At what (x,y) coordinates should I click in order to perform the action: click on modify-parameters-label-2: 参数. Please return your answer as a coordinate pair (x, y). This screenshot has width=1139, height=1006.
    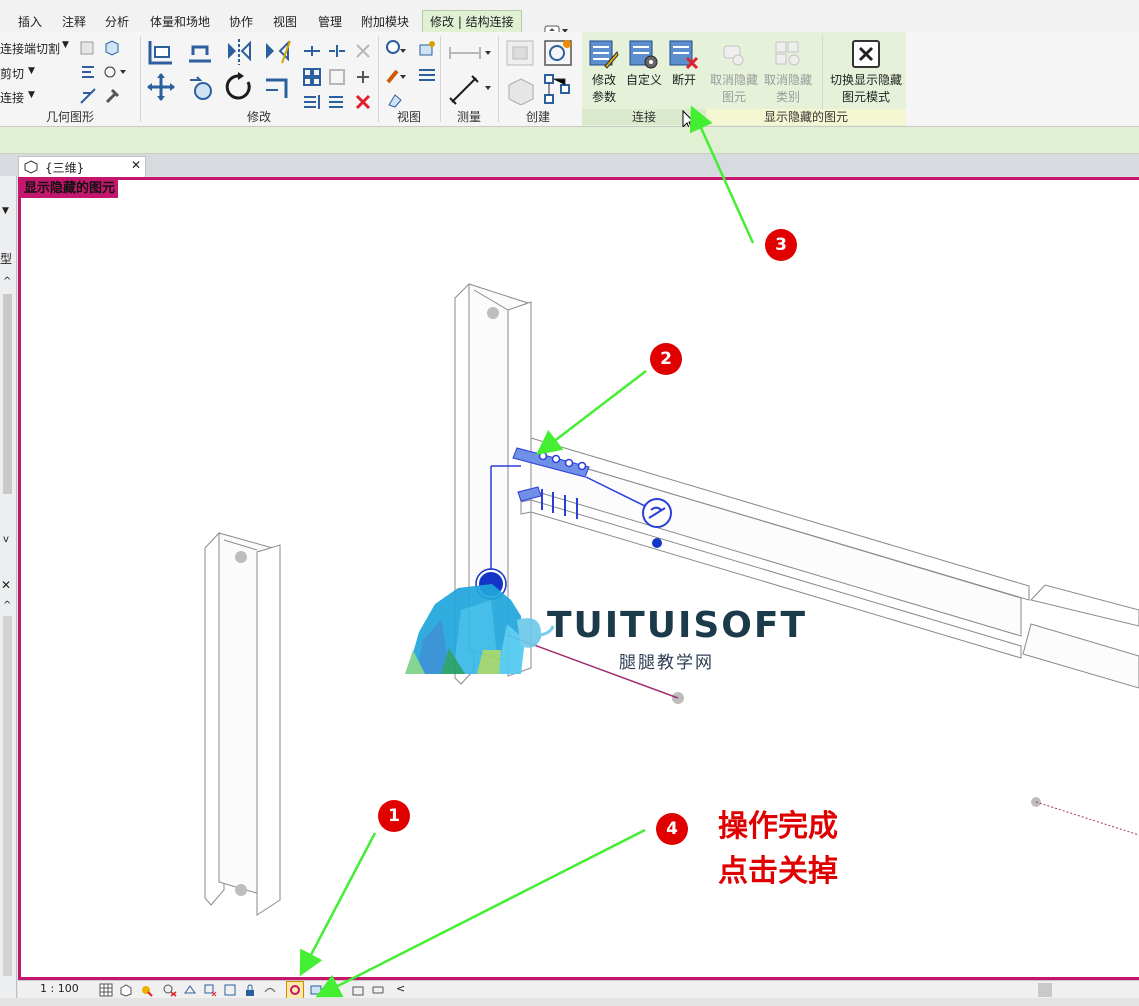
    Looking at the image, I should click on (604, 97).